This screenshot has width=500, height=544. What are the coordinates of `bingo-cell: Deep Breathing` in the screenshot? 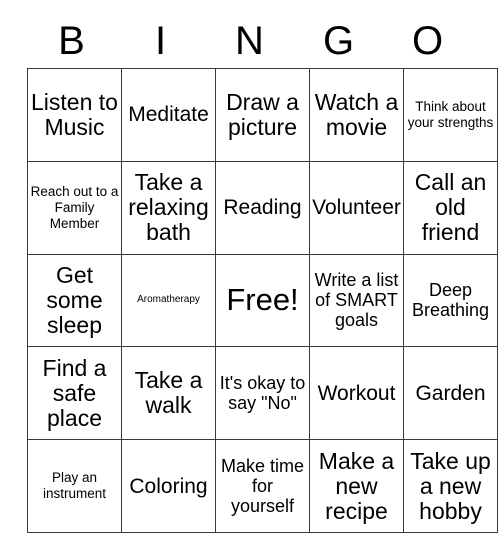 It's located at (450, 300).